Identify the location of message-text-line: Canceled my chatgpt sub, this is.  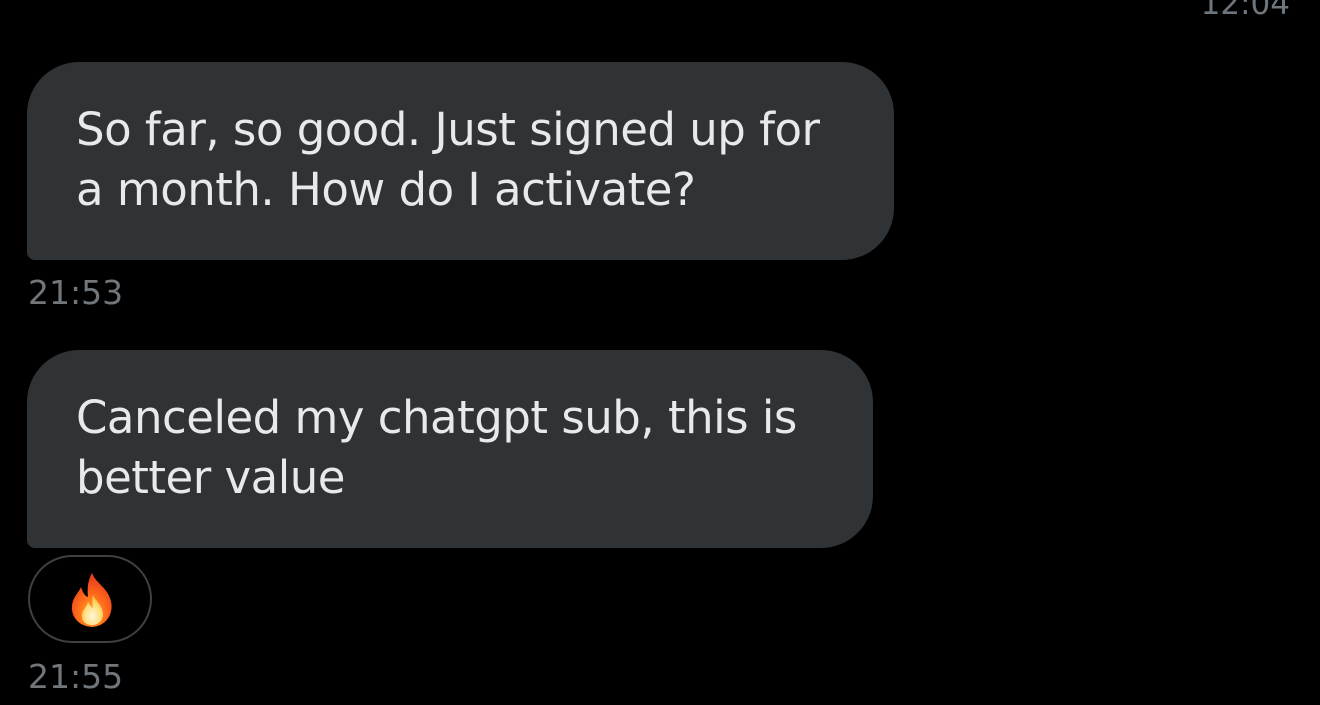
(436, 417).